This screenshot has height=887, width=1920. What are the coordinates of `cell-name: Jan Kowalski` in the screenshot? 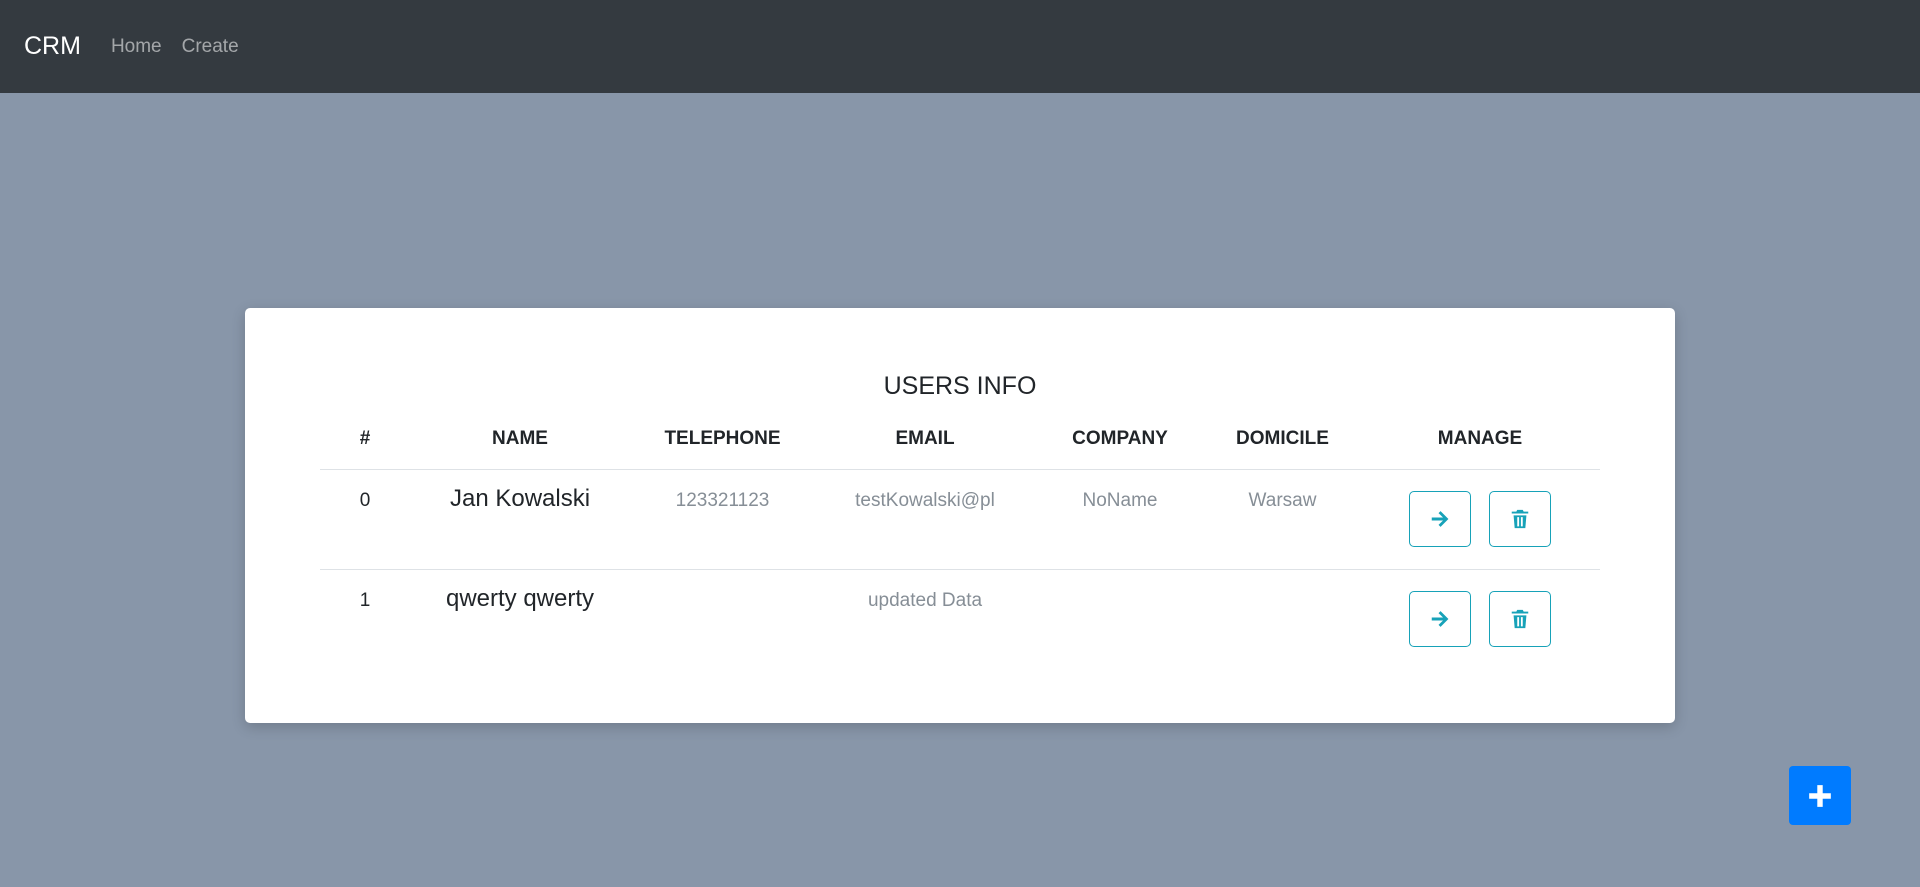 It's located at (520, 519).